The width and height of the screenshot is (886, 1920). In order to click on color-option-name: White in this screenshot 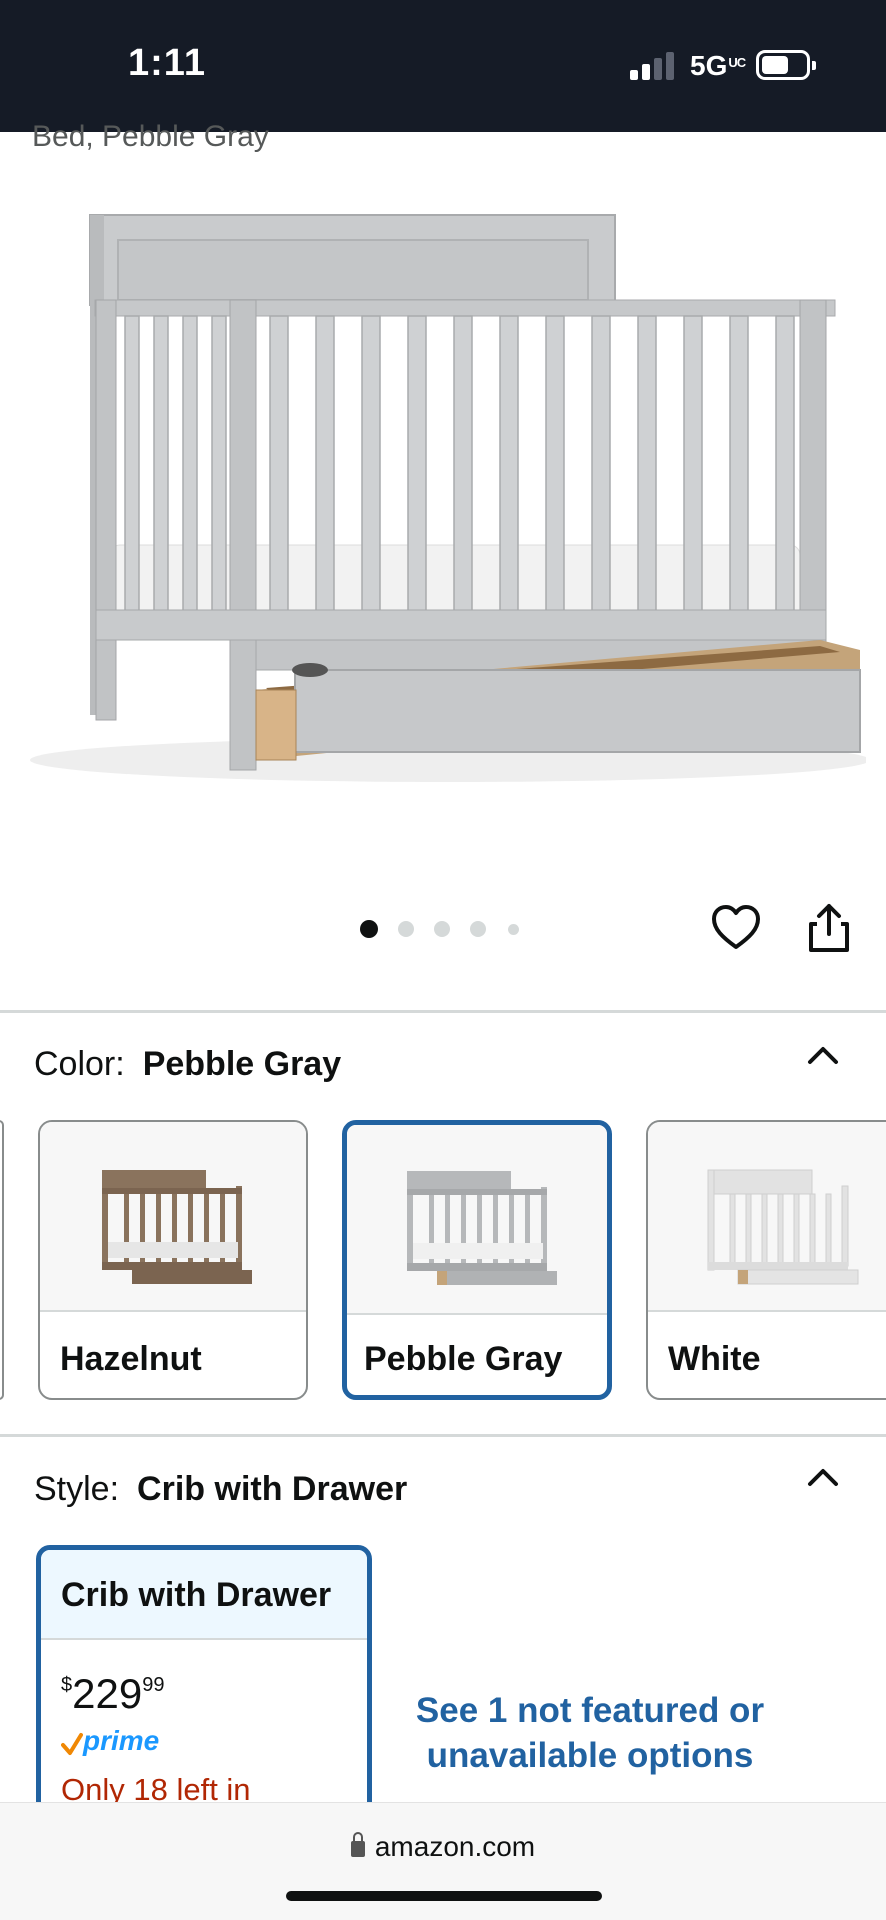, I will do `click(714, 1359)`.